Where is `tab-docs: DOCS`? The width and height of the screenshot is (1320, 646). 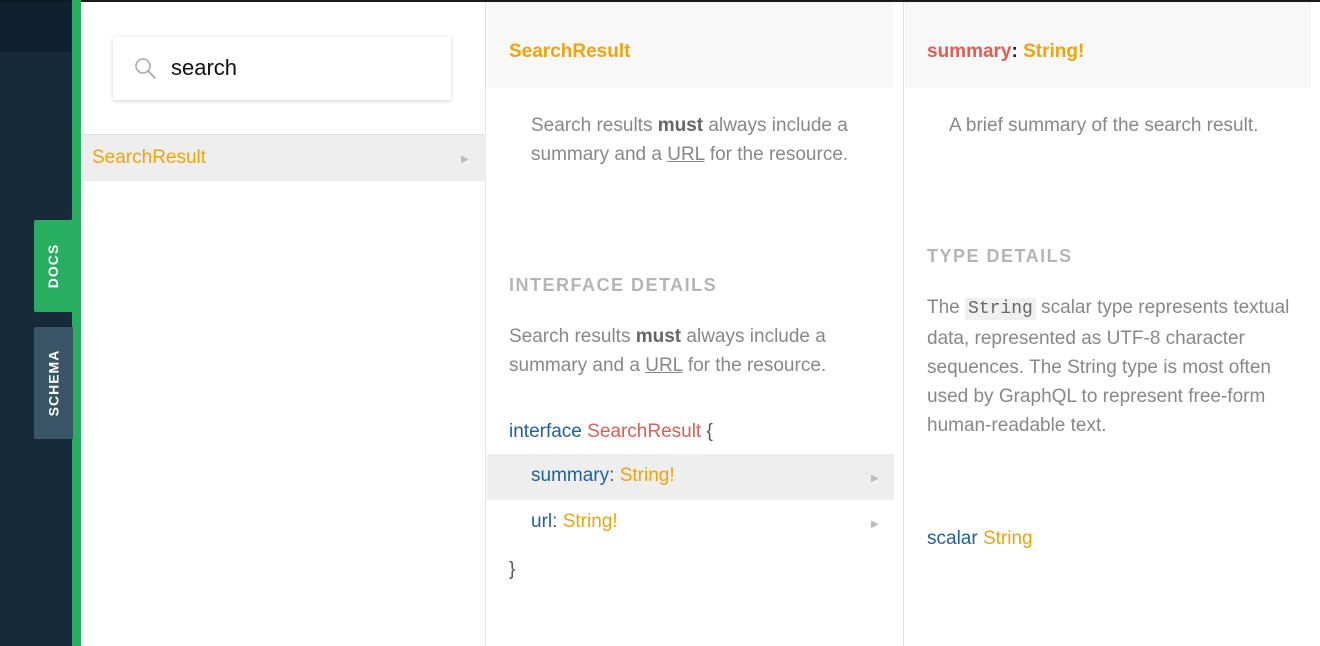 tab-docs: DOCS is located at coordinates (53, 266).